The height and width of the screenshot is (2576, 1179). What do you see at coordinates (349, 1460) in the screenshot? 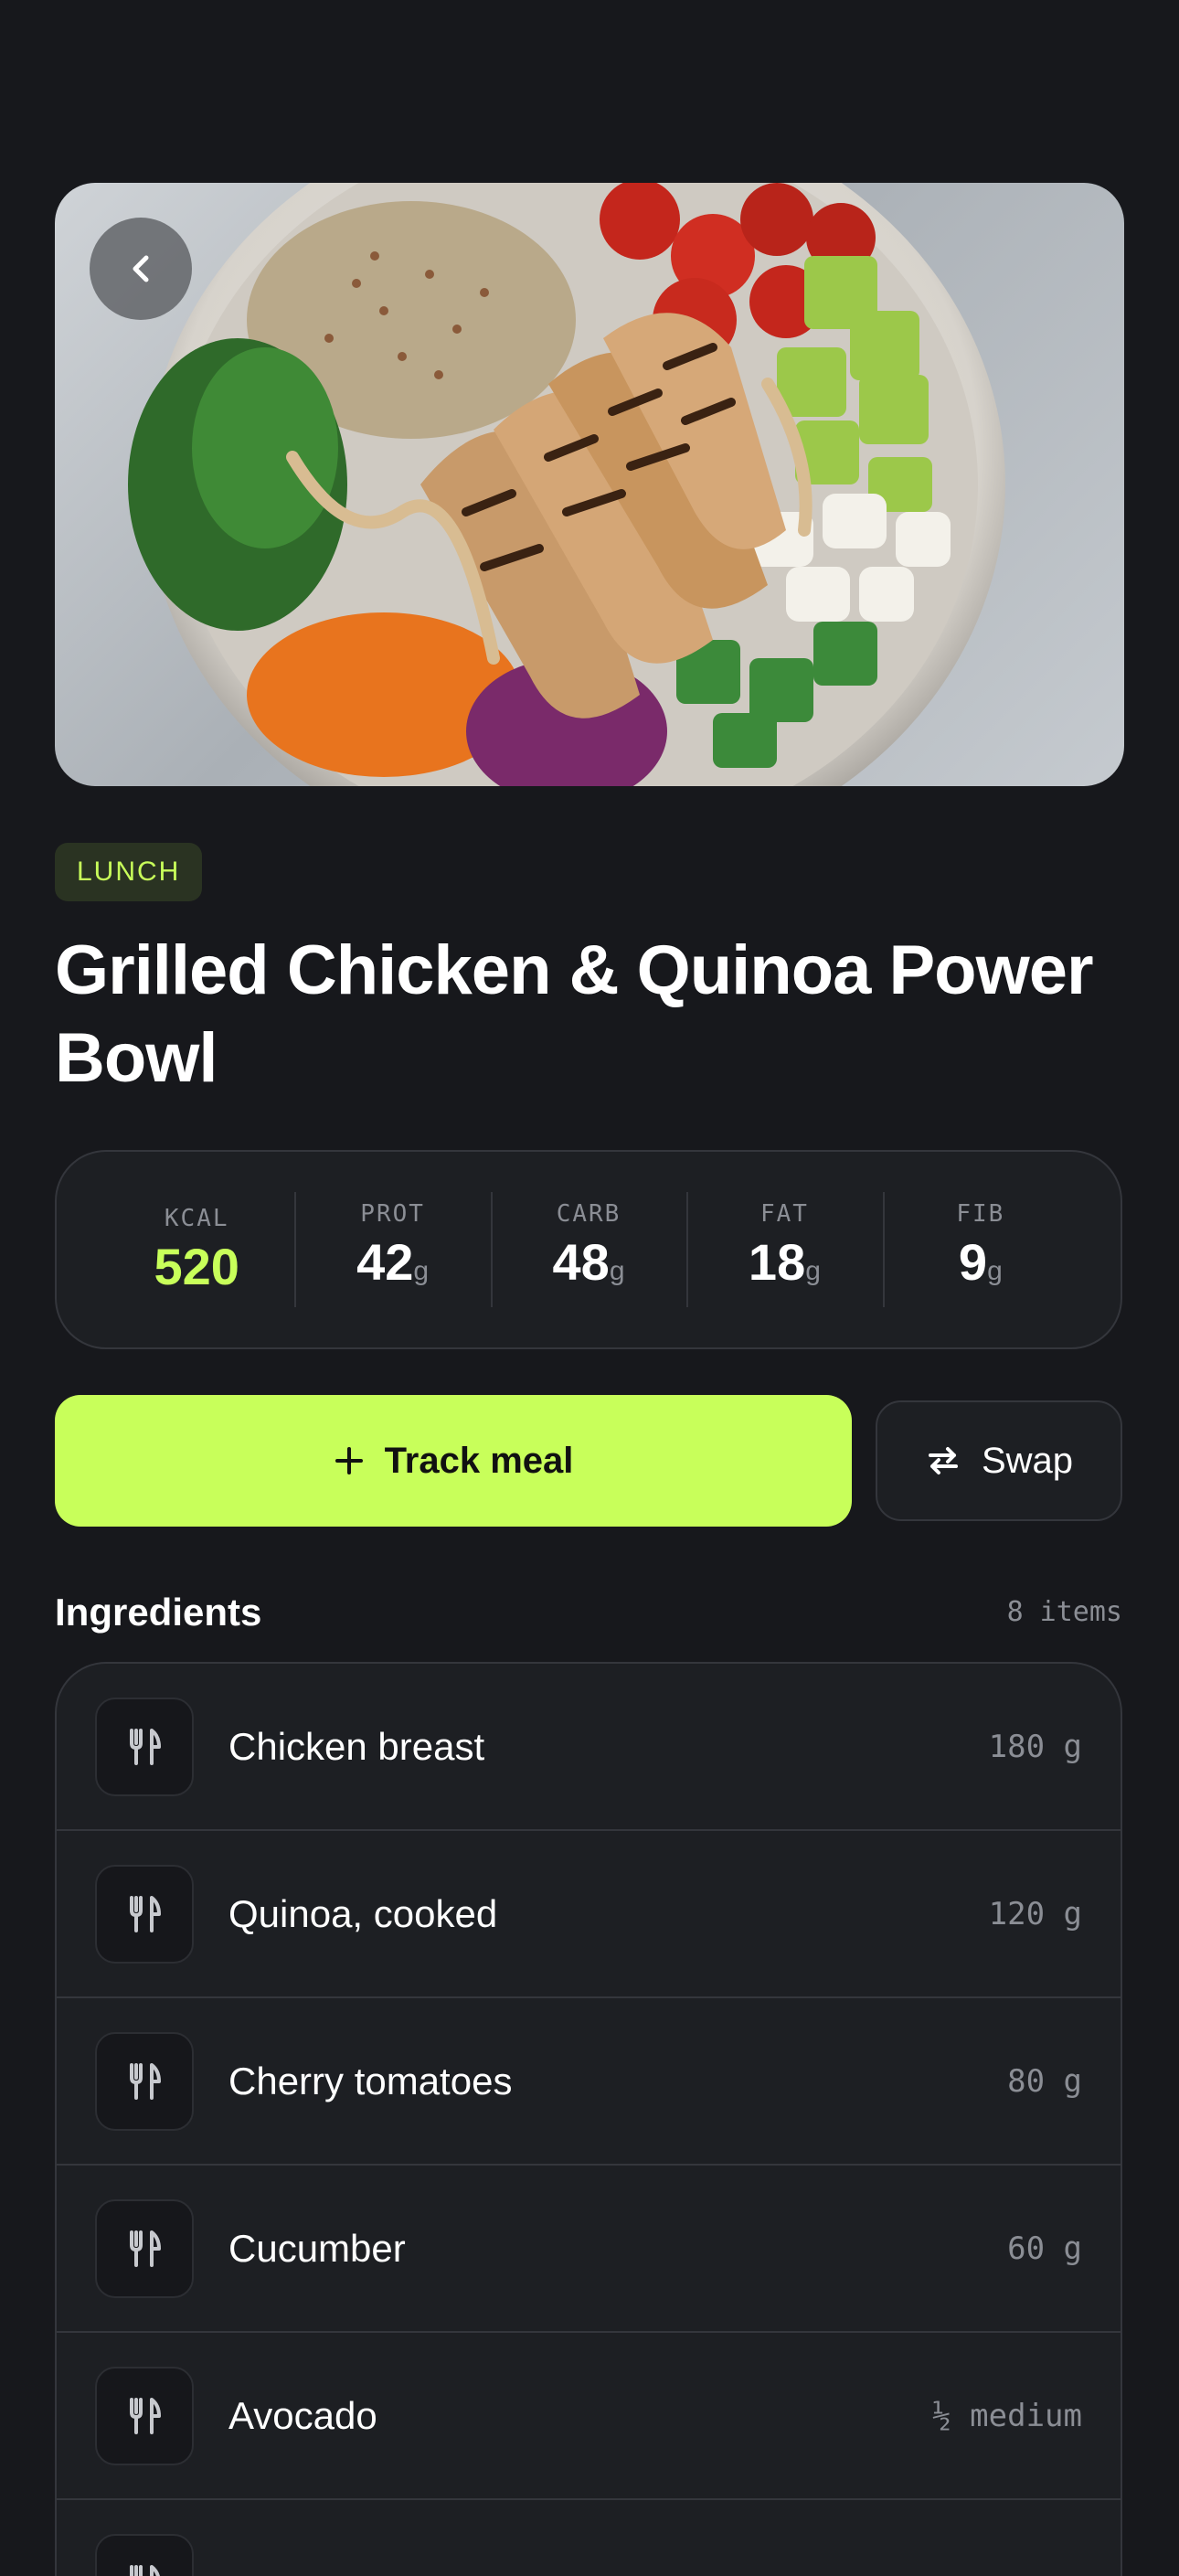
I see `plus-icon` at bounding box center [349, 1460].